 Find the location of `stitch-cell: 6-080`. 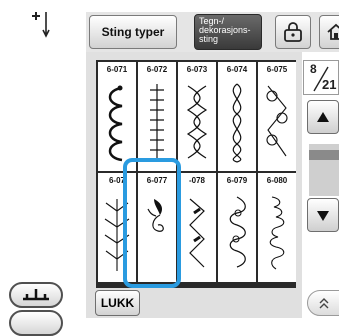

stitch-cell: 6-080 is located at coordinates (277, 227).